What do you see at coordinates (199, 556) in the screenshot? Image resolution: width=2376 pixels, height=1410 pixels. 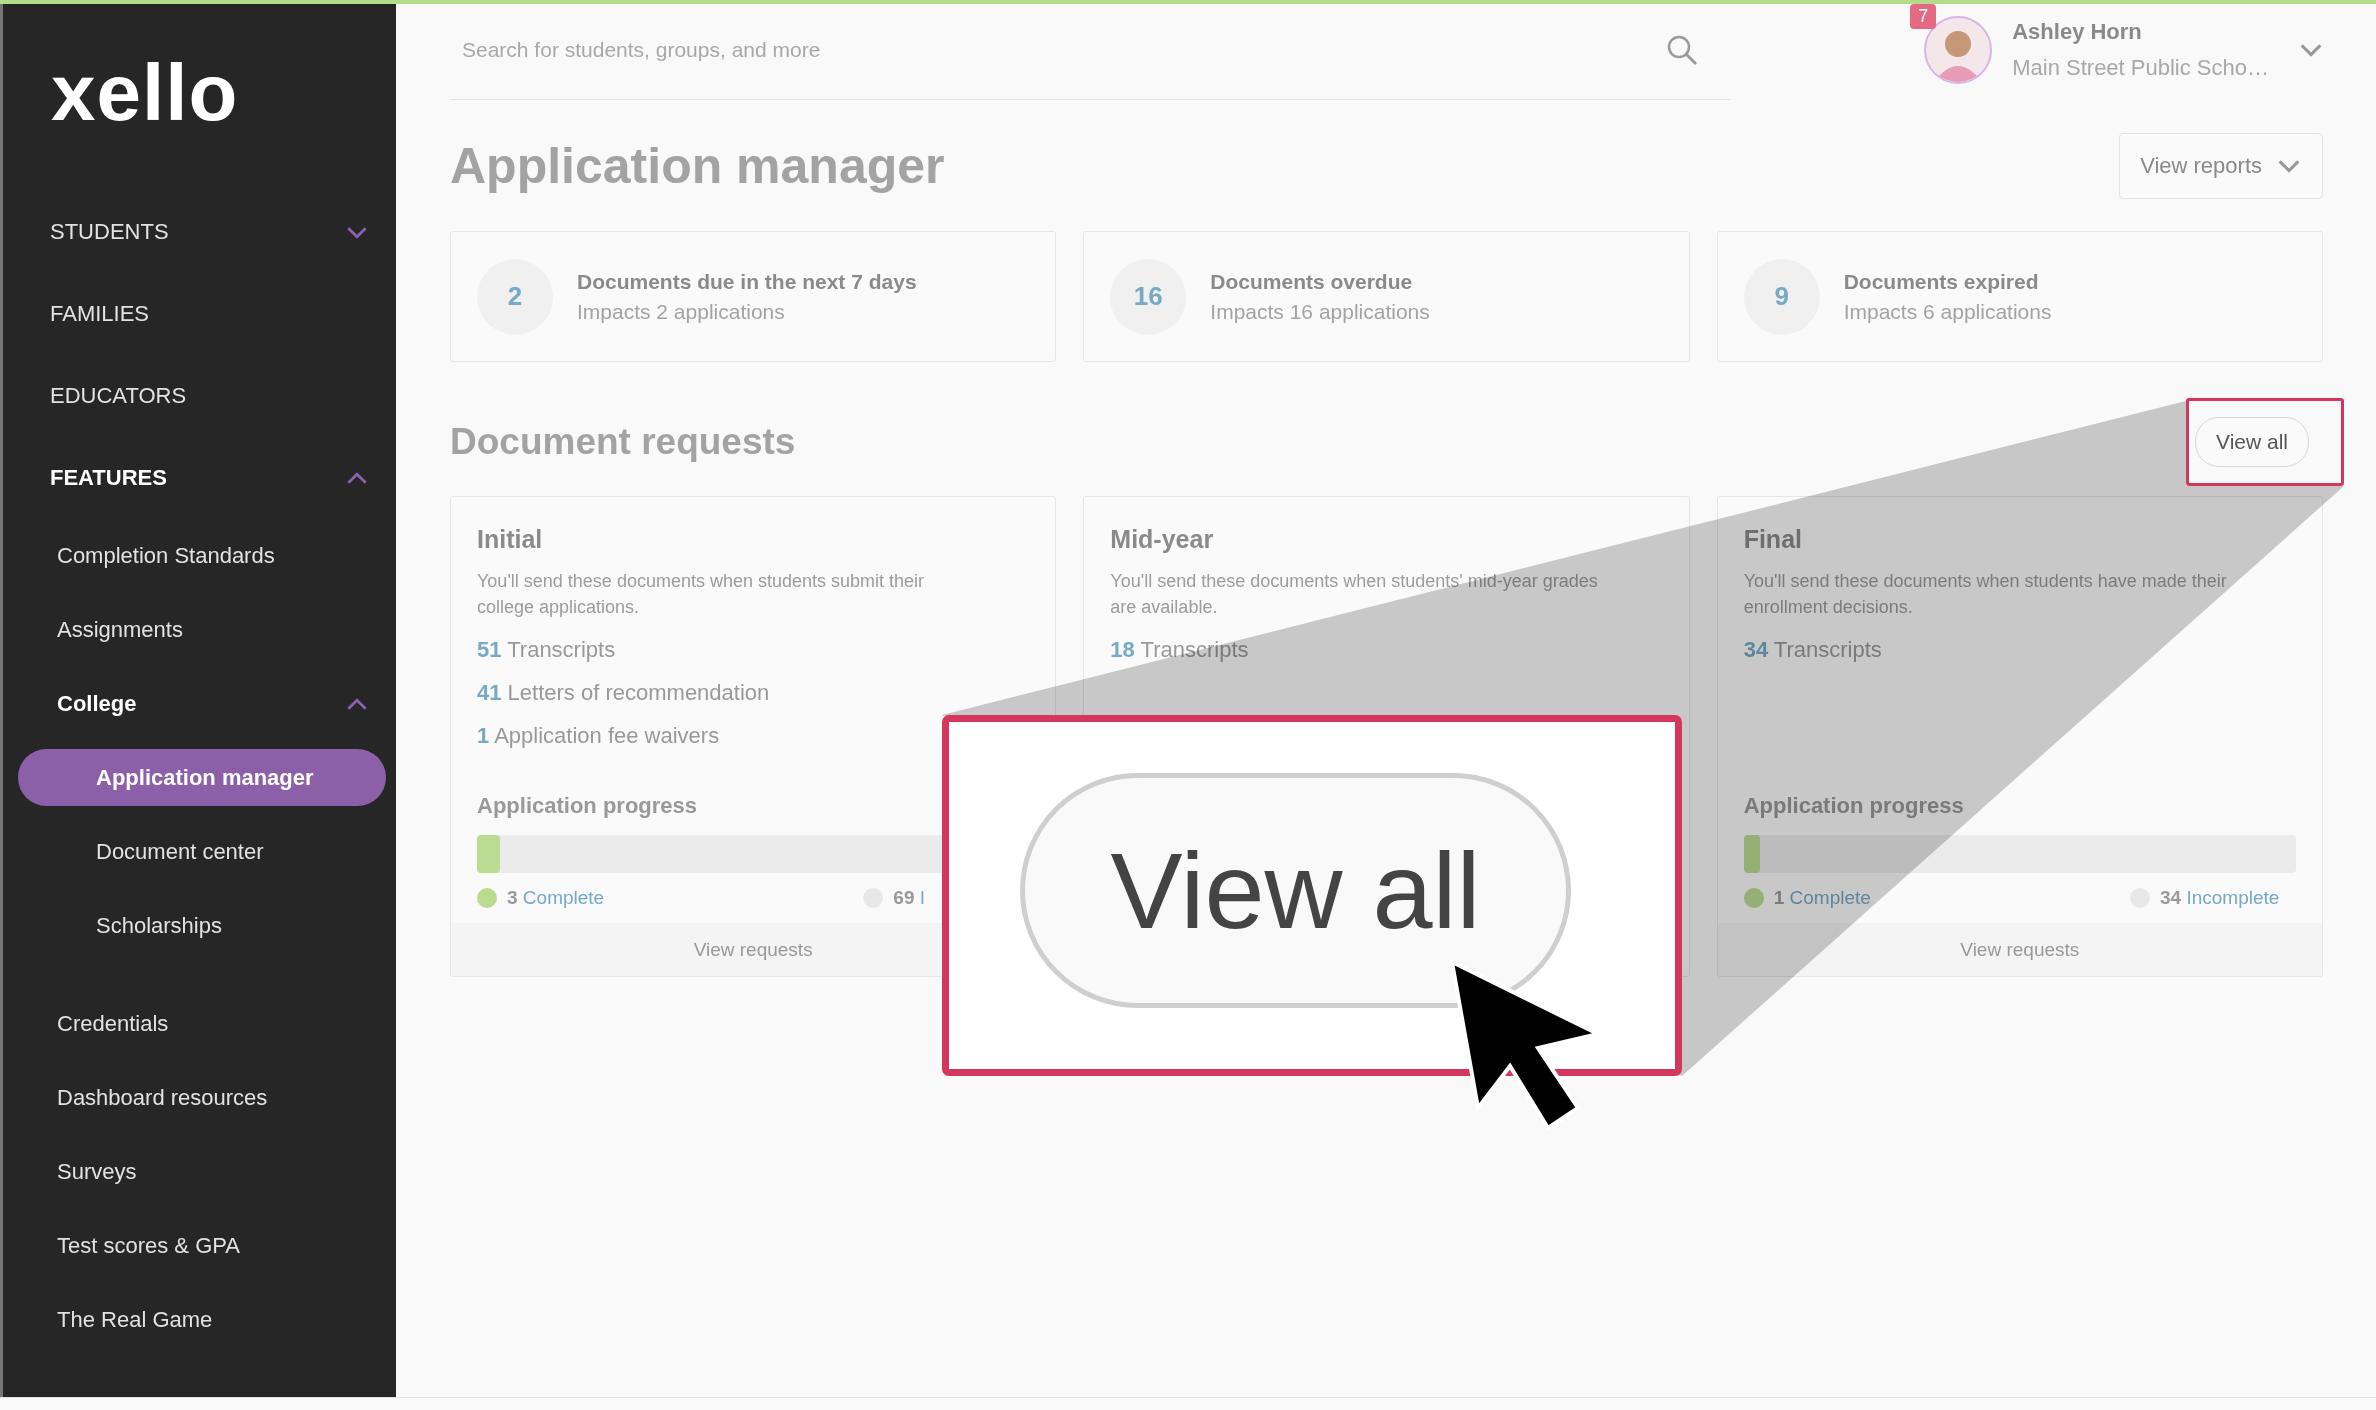 I see `sidebar-item: Completion Standards` at bounding box center [199, 556].